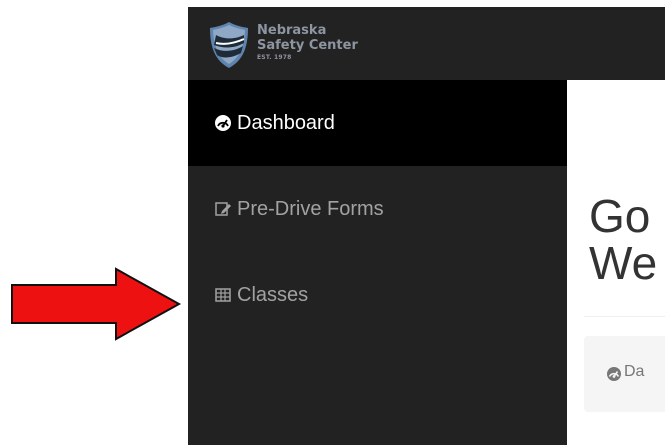 Image resolution: width=665 pixels, height=445 pixels. Describe the element at coordinates (229, 45) in the screenshot. I see `shield-road-icon` at that location.